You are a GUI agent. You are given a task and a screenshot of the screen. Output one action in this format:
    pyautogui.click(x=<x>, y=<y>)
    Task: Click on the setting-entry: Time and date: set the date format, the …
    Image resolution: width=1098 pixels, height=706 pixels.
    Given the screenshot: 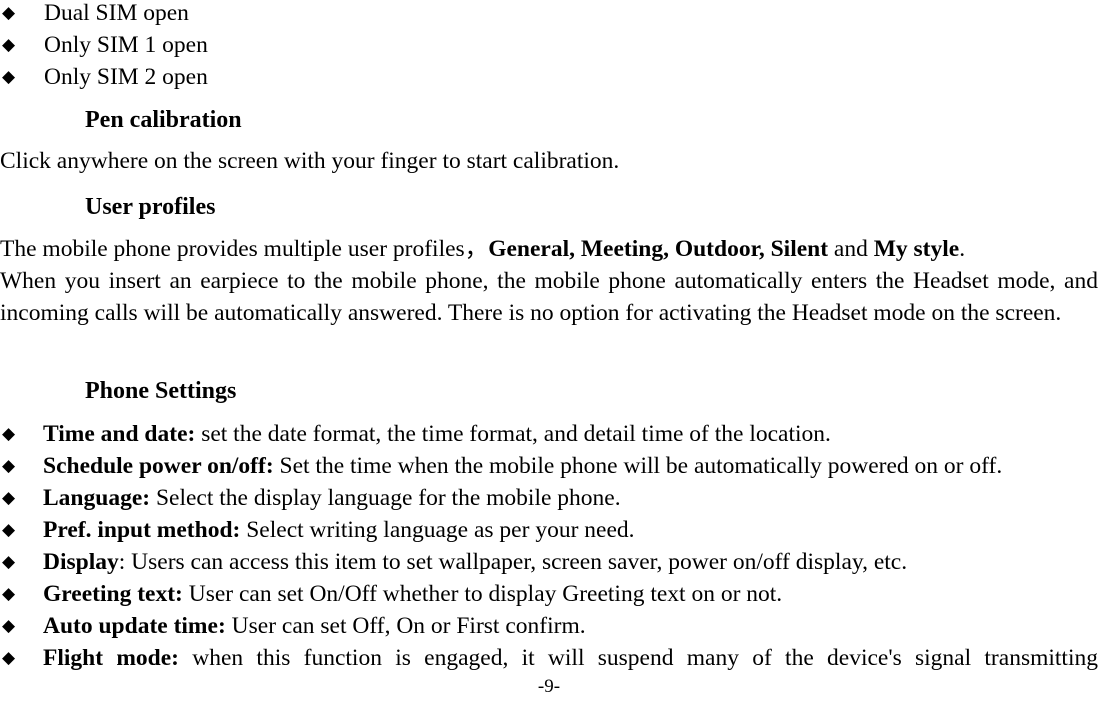 What is the action you would take?
    pyautogui.click(x=437, y=434)
    